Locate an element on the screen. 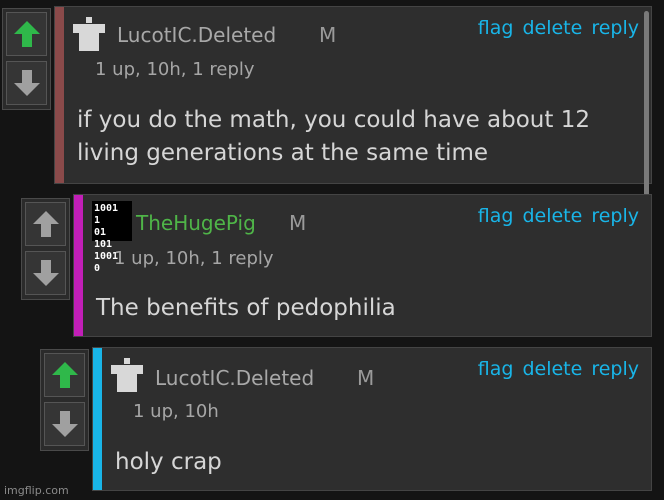 This screenshot has height=500, width=664. comment-text-line: The benefits of pedophilia is located at coordinates (246, 308).